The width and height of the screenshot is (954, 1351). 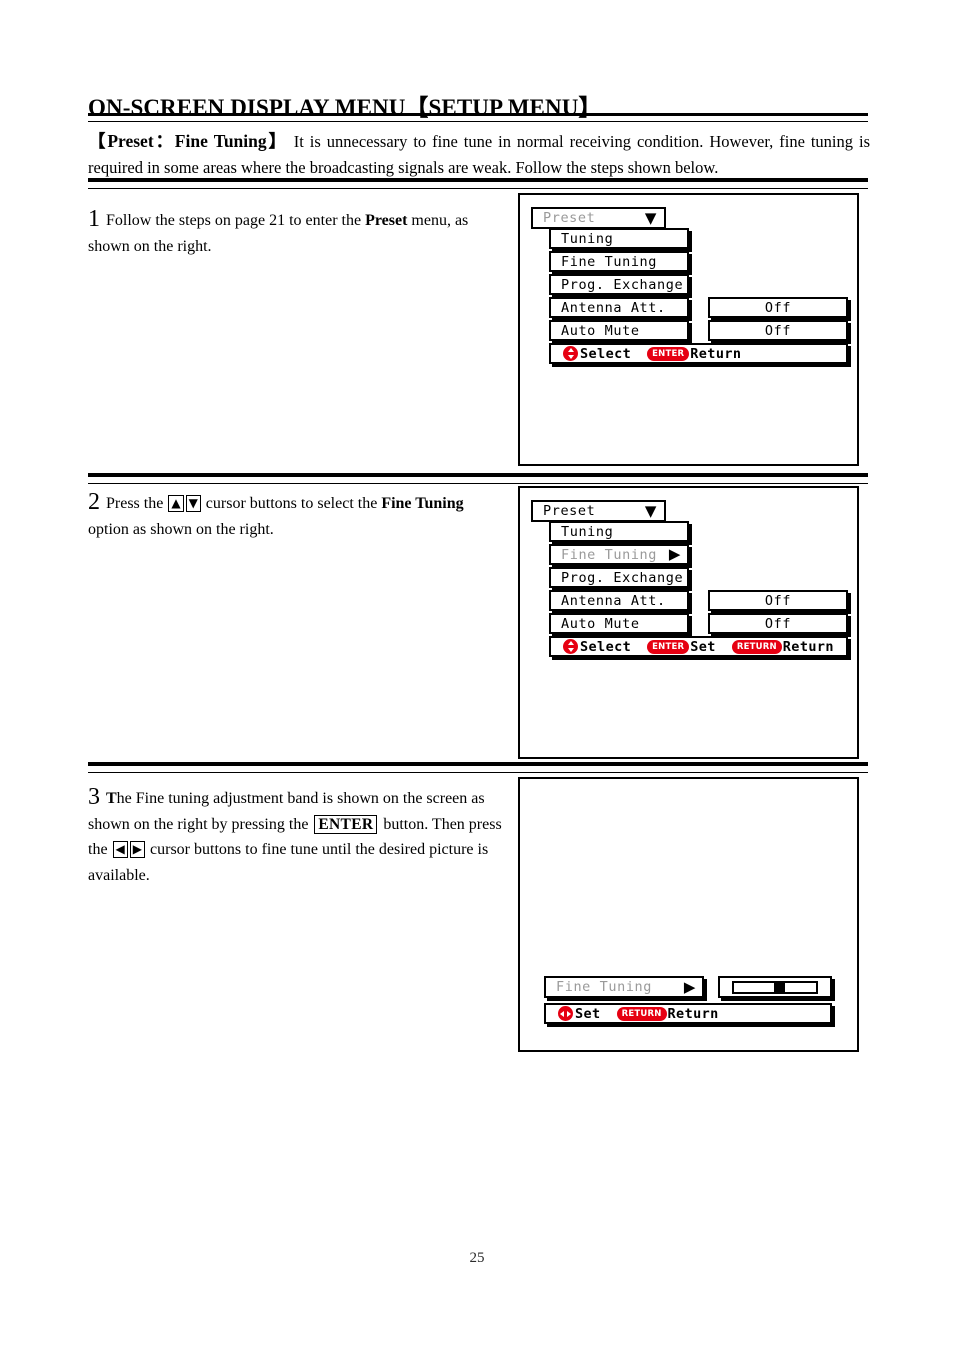 I want to click on osd1-value-auto-mute-label: Off, so click(x=778, y=330).